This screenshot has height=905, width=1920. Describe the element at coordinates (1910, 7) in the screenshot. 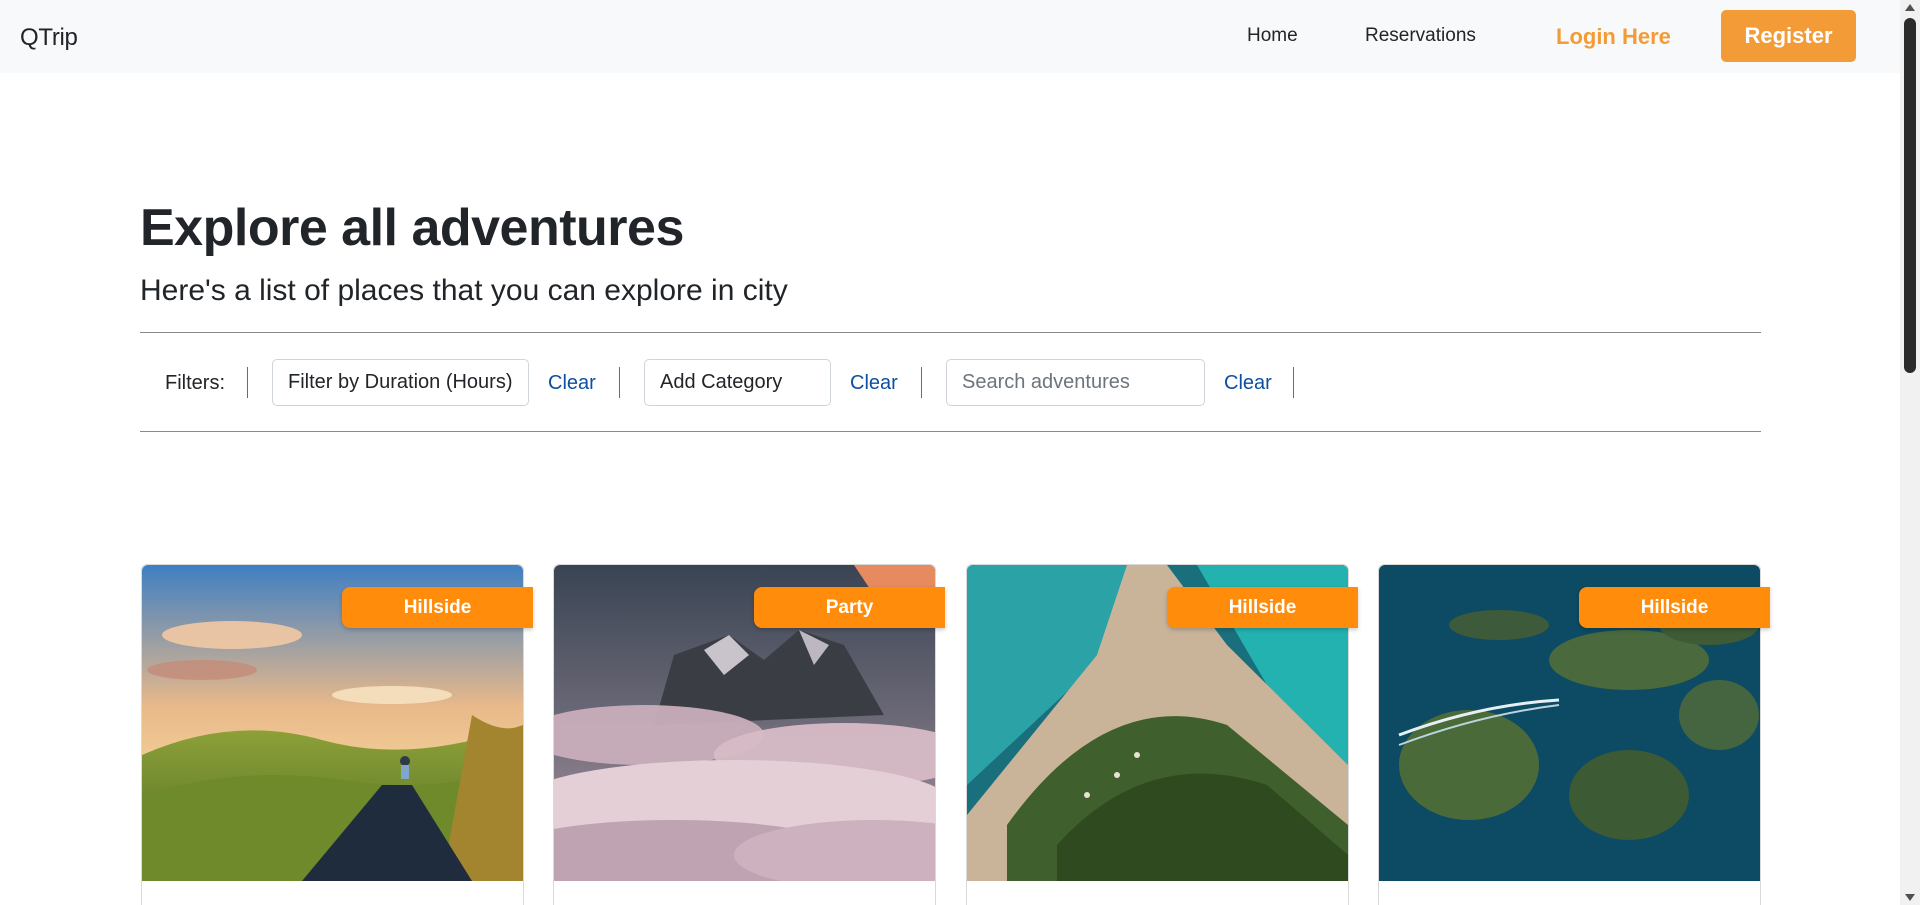

I see `scroll-up-icon` at that location.